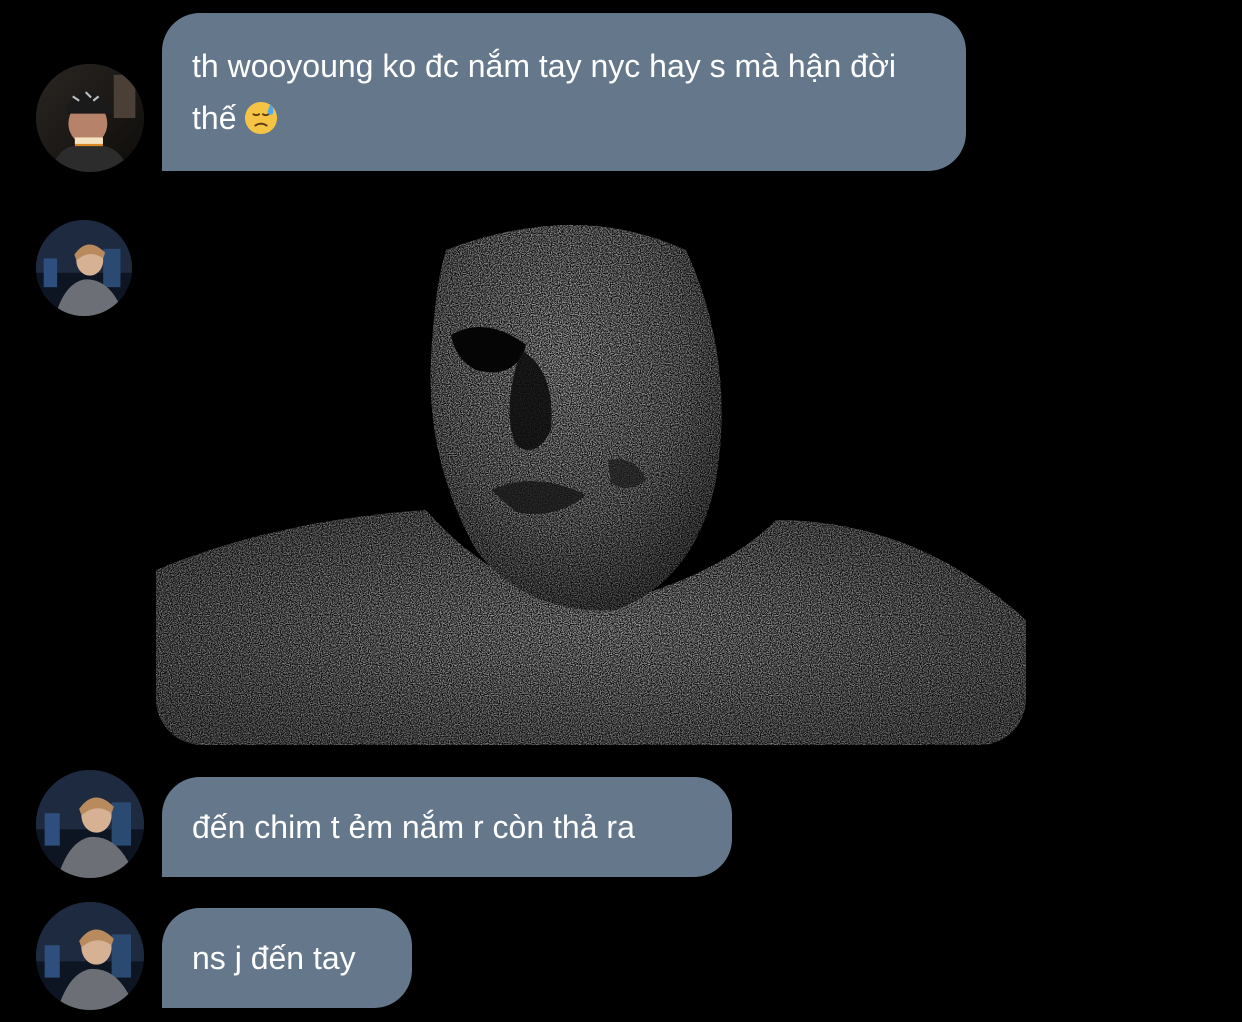  I want to click on avatar-photo-beanie-beer, so click(90, 118).